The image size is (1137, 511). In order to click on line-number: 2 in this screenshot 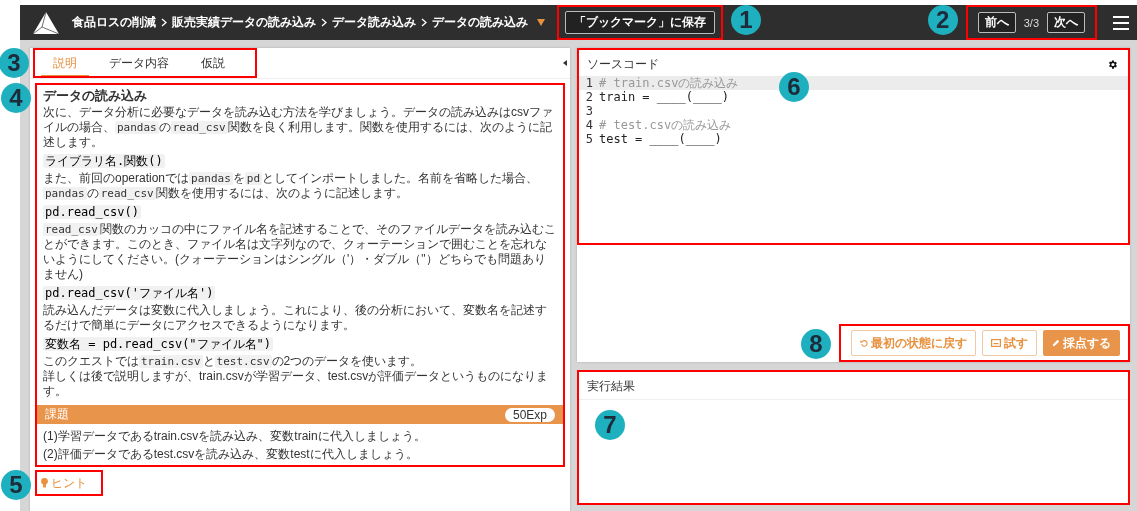, I will do `click(589, 97)`.